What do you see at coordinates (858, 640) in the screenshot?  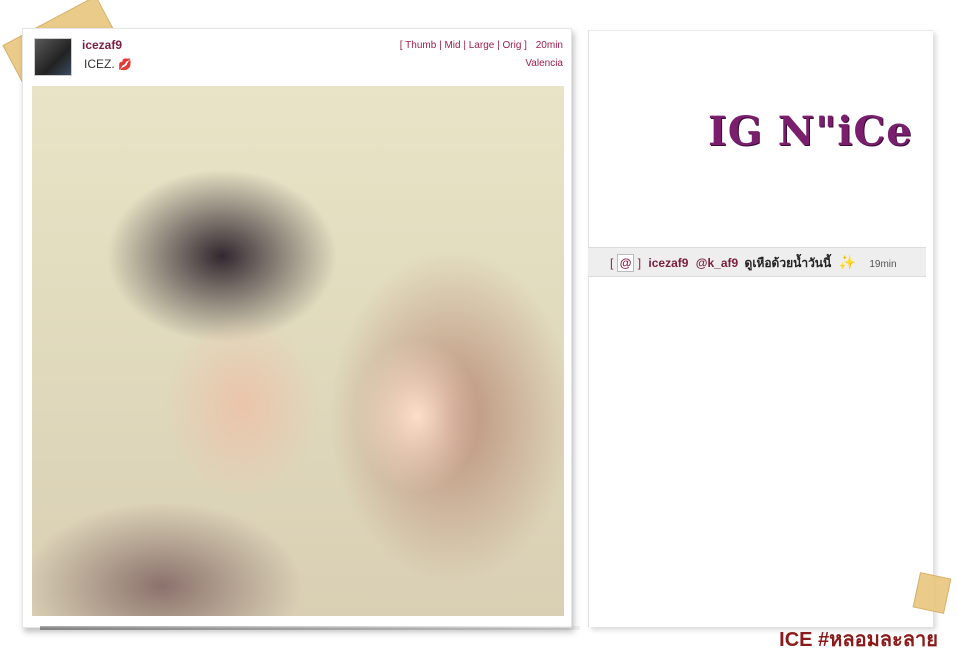 I see `footer-hashtag: ICE #หลอมละลาย` at bounding box center [858, 640].